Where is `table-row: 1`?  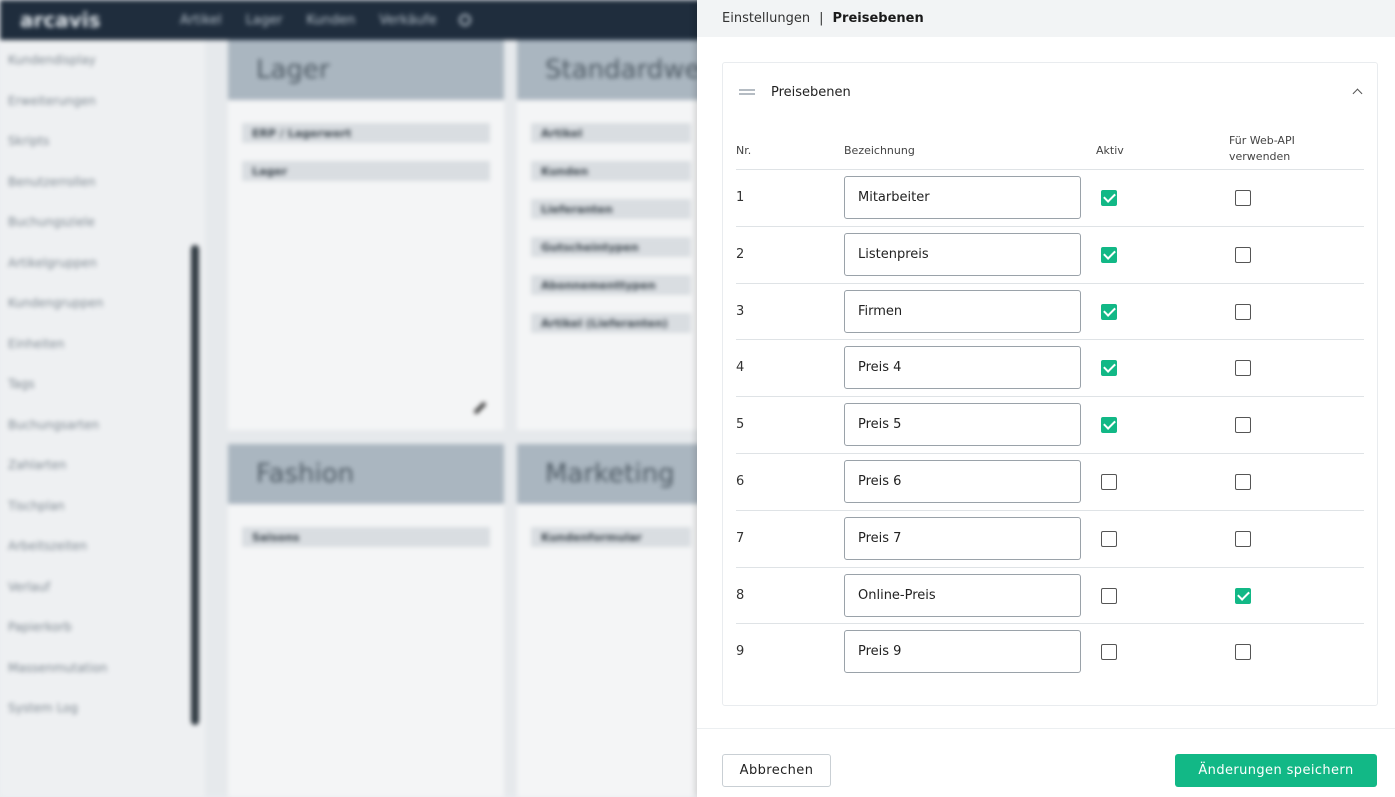
table-row: 1 is located at coordinates (1050, 198).